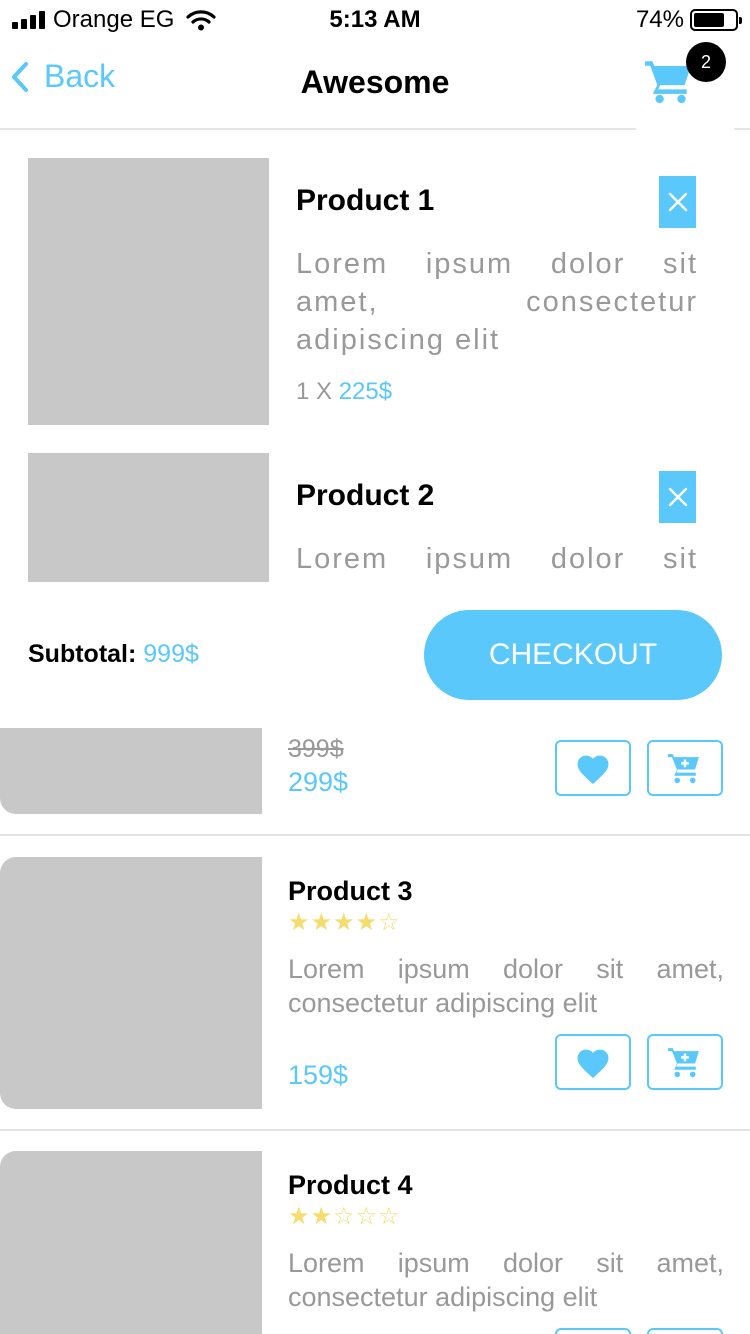  Describe the element at coordinates (706, 62) in the screenshot. I see `cart-count-badge: 2` at that location.